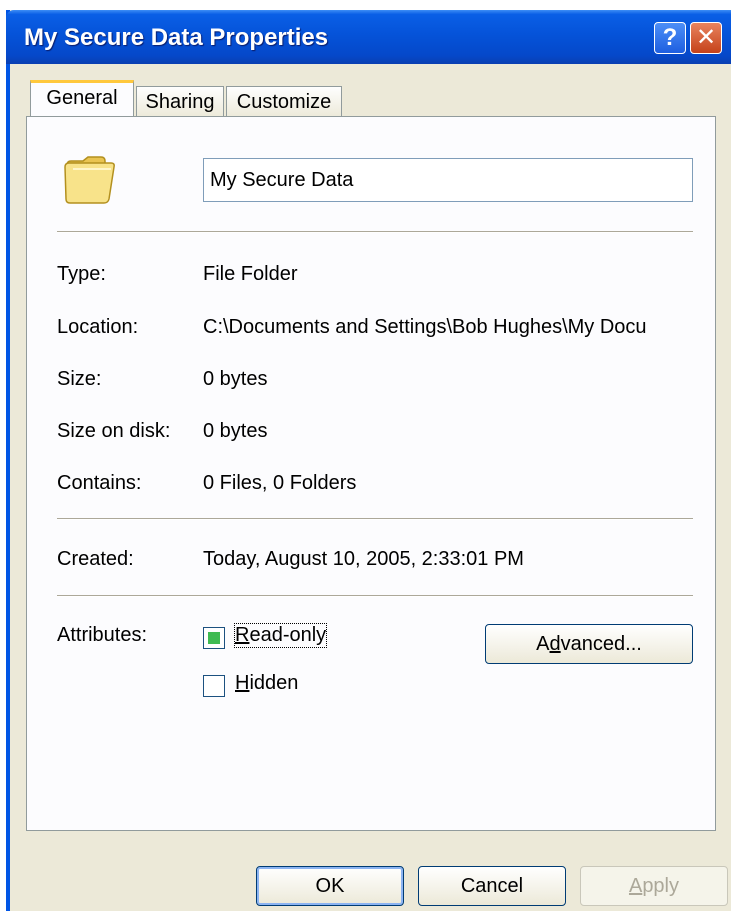 This screenshot has width=731, height=911. I want to click on type-label: Type:, so click(81, 274).